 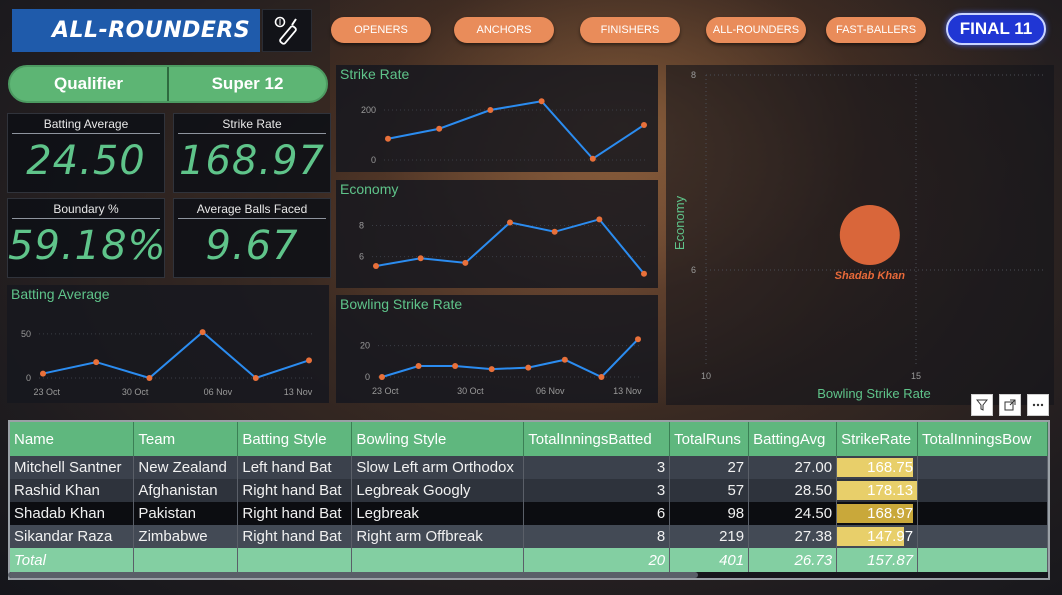 I want to click on col-total-innings-bowled: TotalInningsBow, so click(x=982, y=439).